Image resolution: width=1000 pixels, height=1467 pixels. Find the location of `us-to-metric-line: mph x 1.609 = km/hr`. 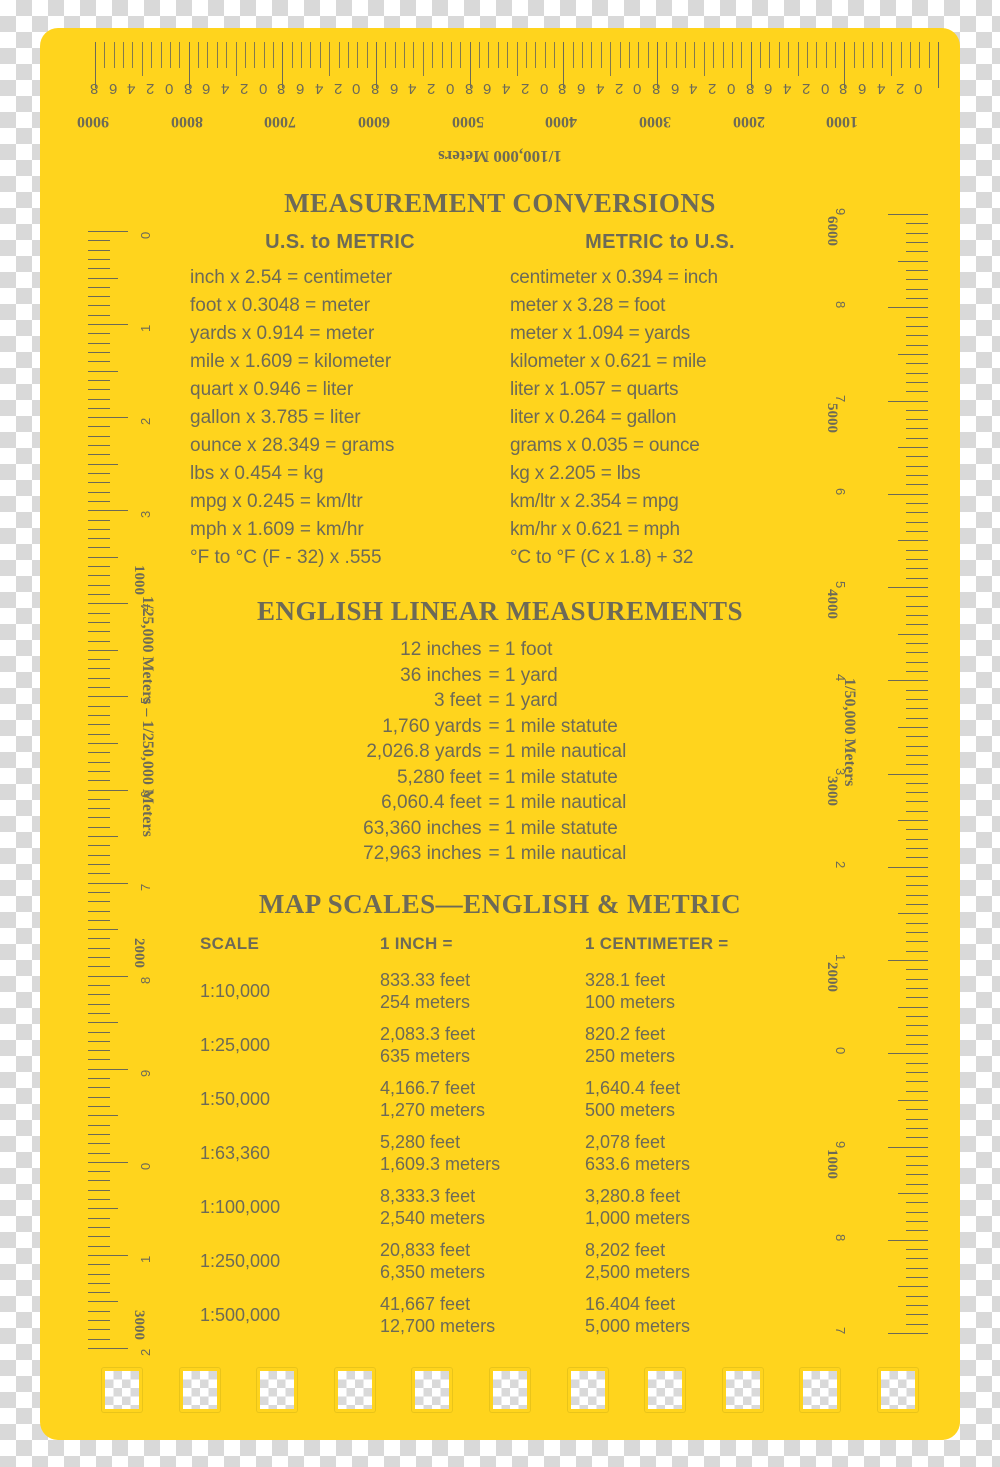

us-to-metric-line: mph x 1.609 = km/hr is located at coordinates (277, 529).